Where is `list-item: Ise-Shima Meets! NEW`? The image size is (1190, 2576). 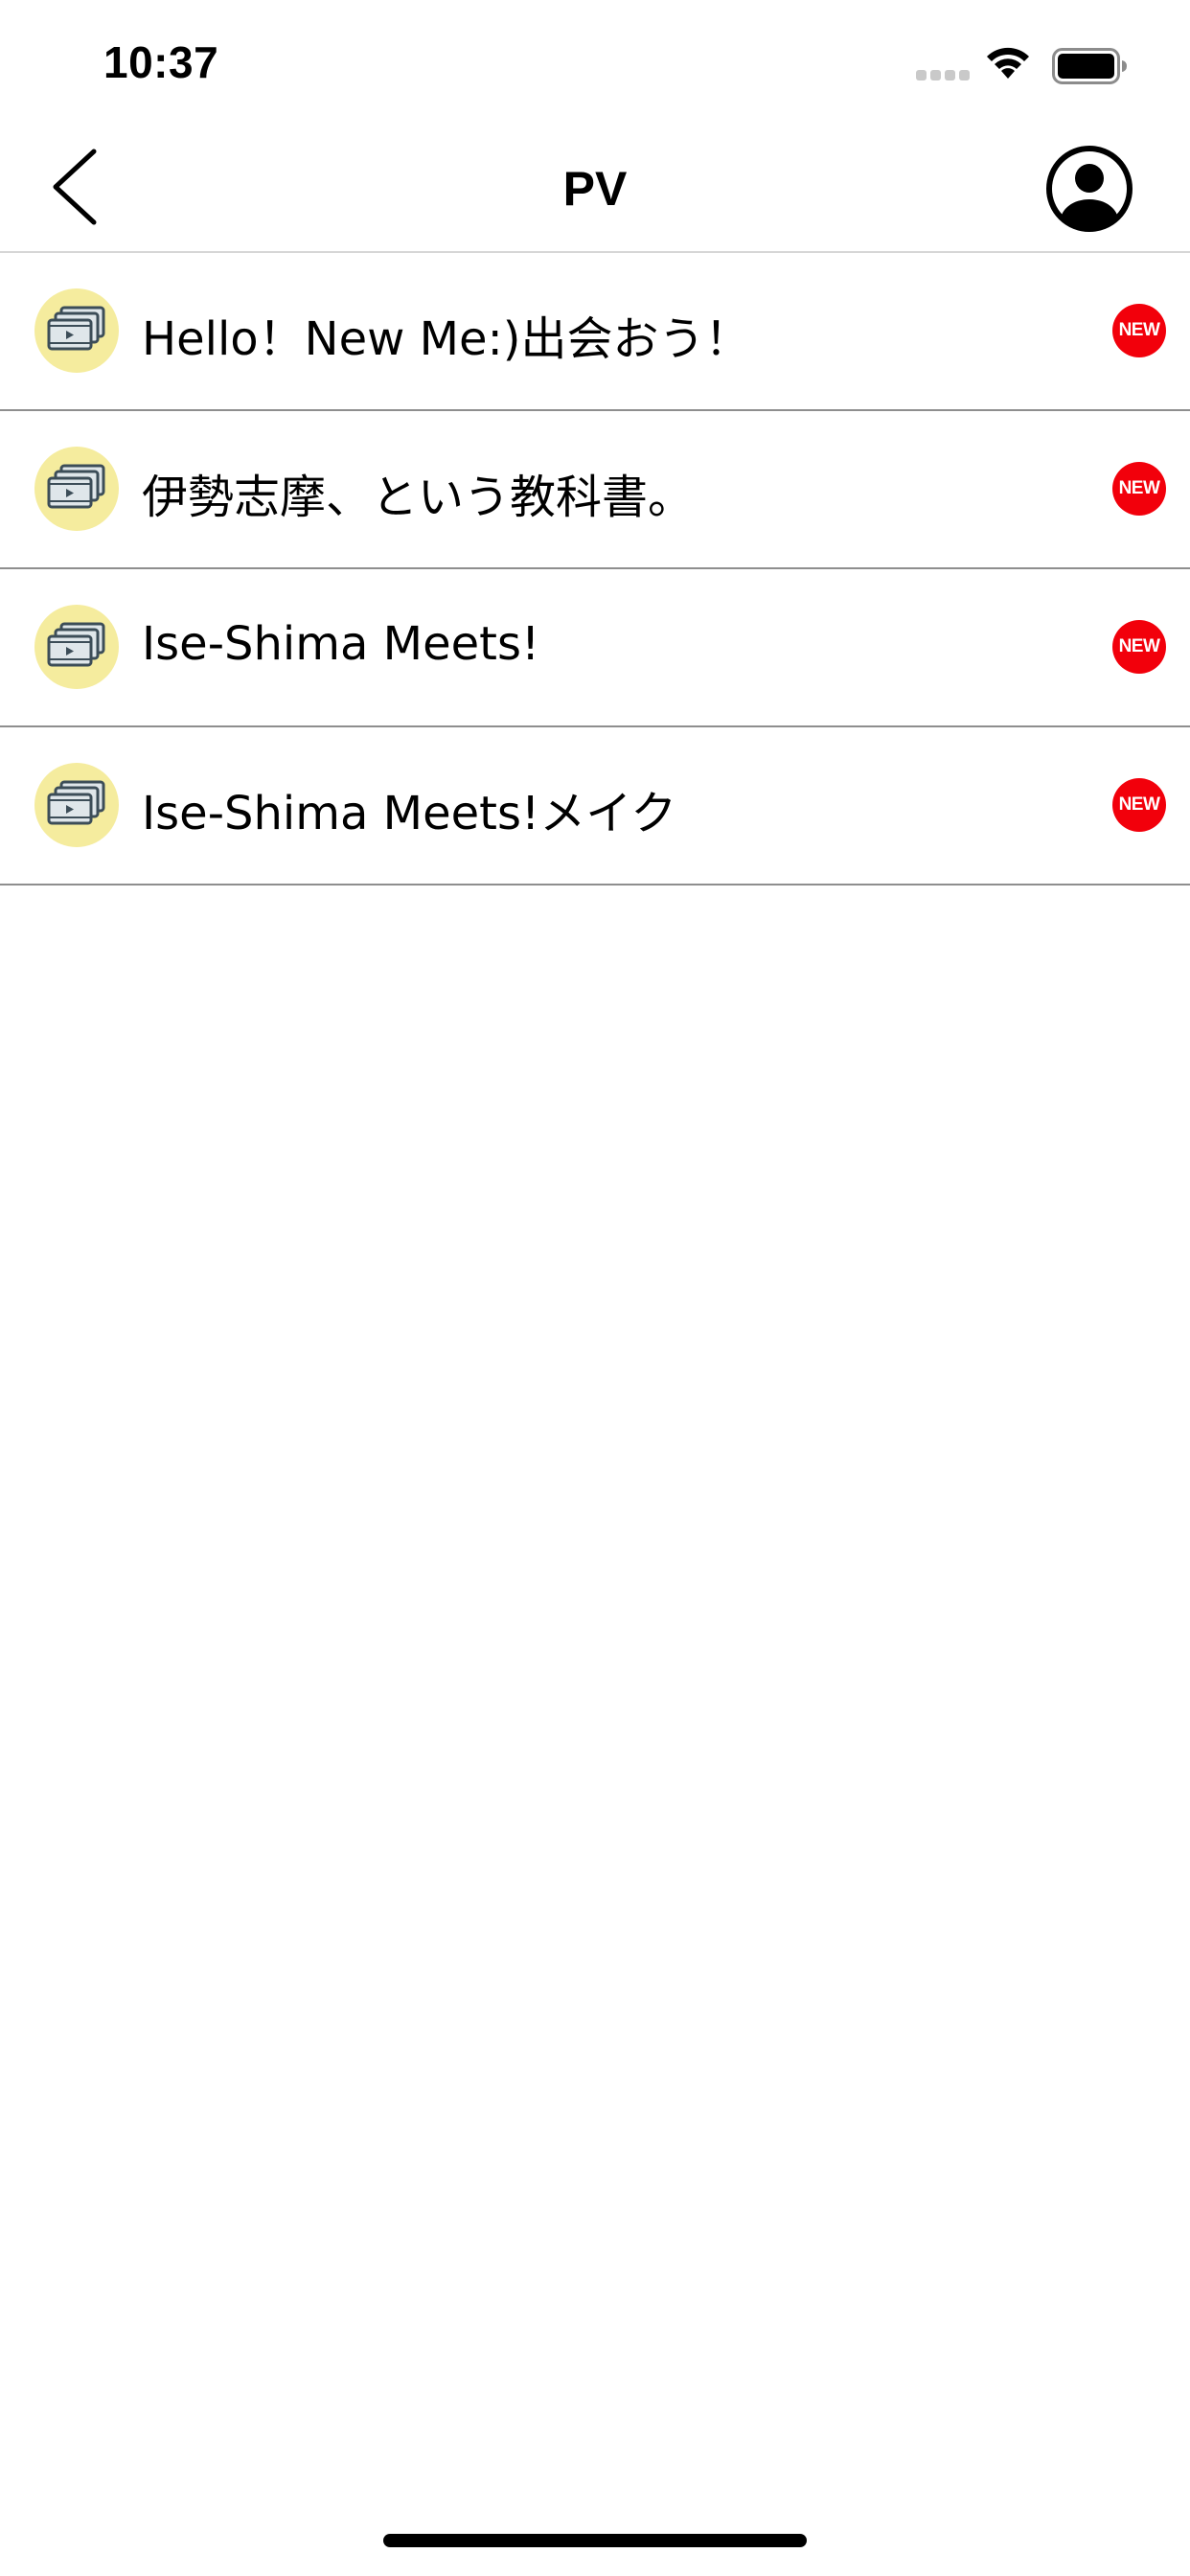 list-item: Ise-Shima Meets! NEW is located at coordinates (595, 648).